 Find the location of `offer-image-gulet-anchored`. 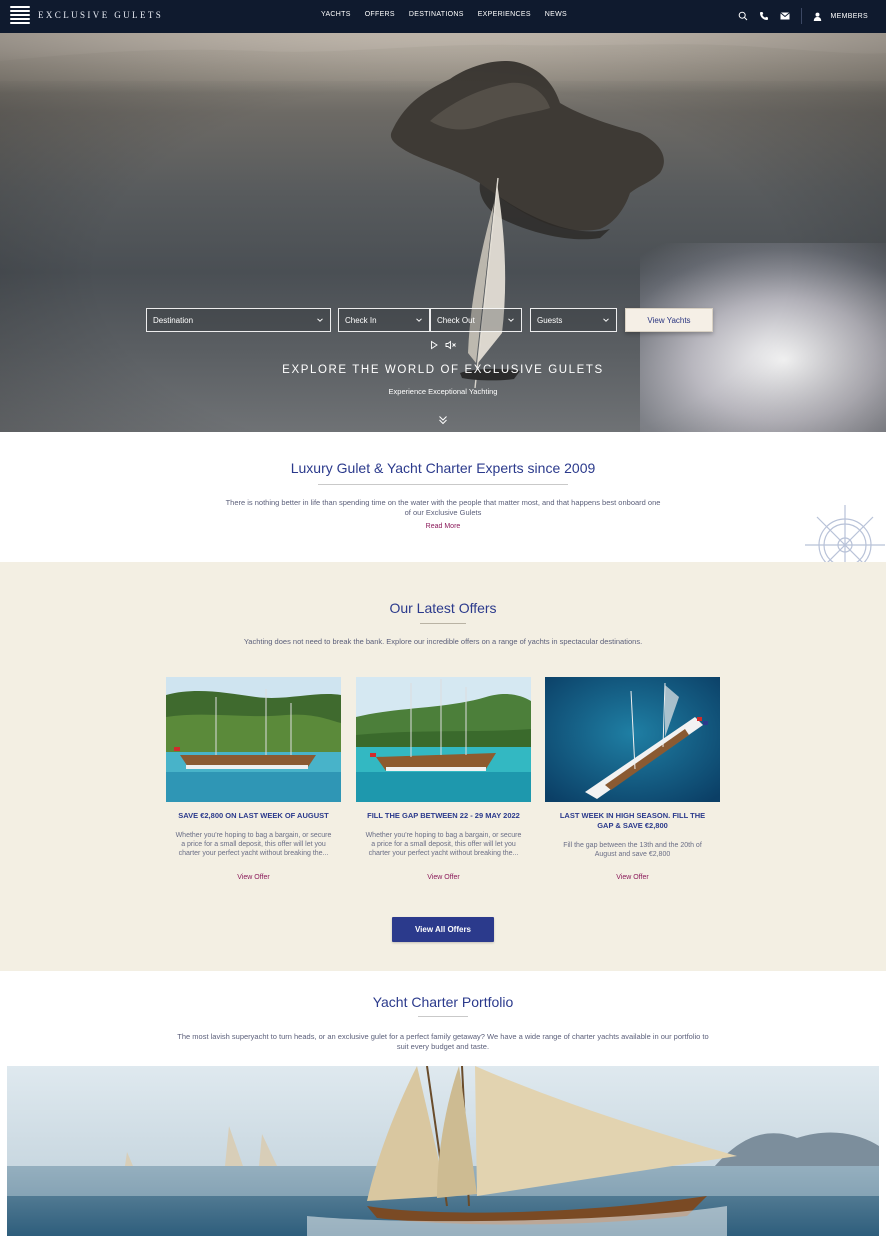

offer-image-gulet-anchored is located at coordinates (443, 739).